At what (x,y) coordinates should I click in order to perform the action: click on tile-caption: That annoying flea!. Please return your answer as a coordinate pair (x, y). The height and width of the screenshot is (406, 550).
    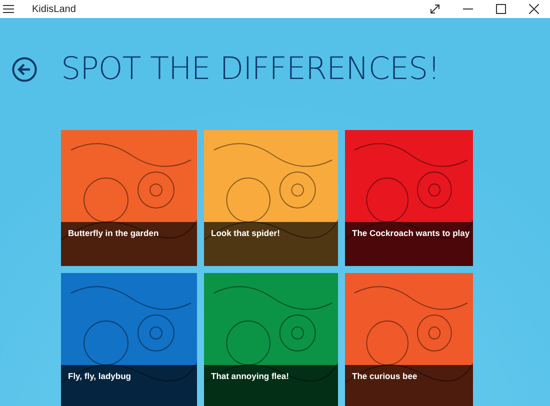
    Looking at the image, I should click on (271, 385).